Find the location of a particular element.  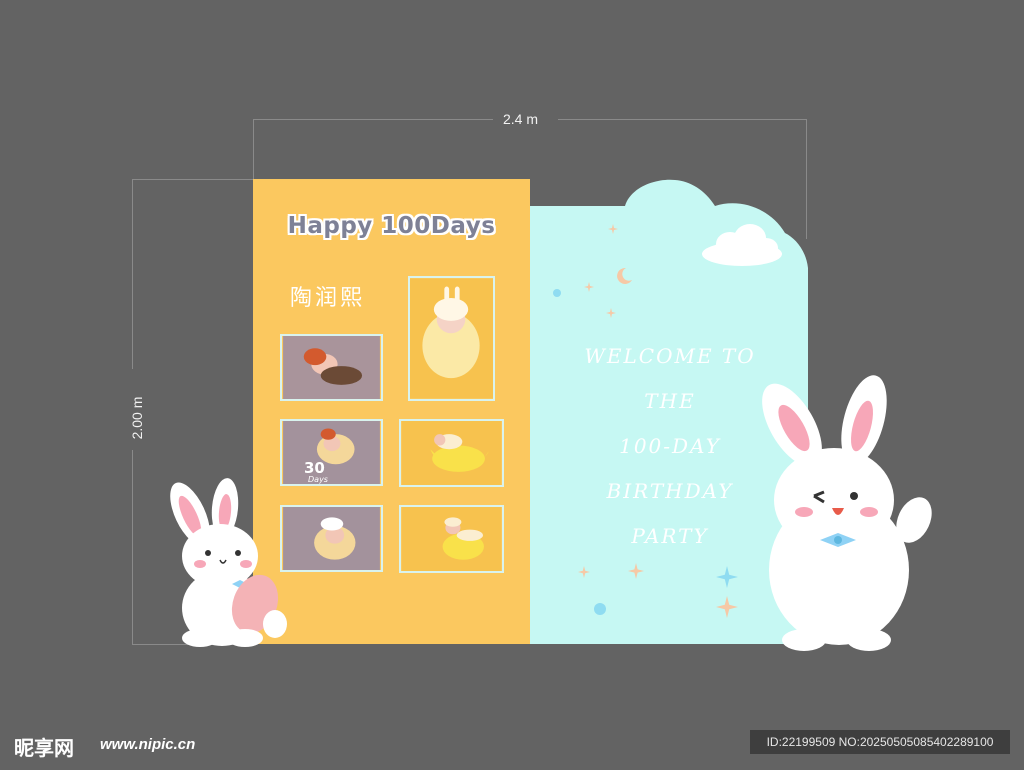

panel-title: Happy 100Days is located at coordinates (391, 226).